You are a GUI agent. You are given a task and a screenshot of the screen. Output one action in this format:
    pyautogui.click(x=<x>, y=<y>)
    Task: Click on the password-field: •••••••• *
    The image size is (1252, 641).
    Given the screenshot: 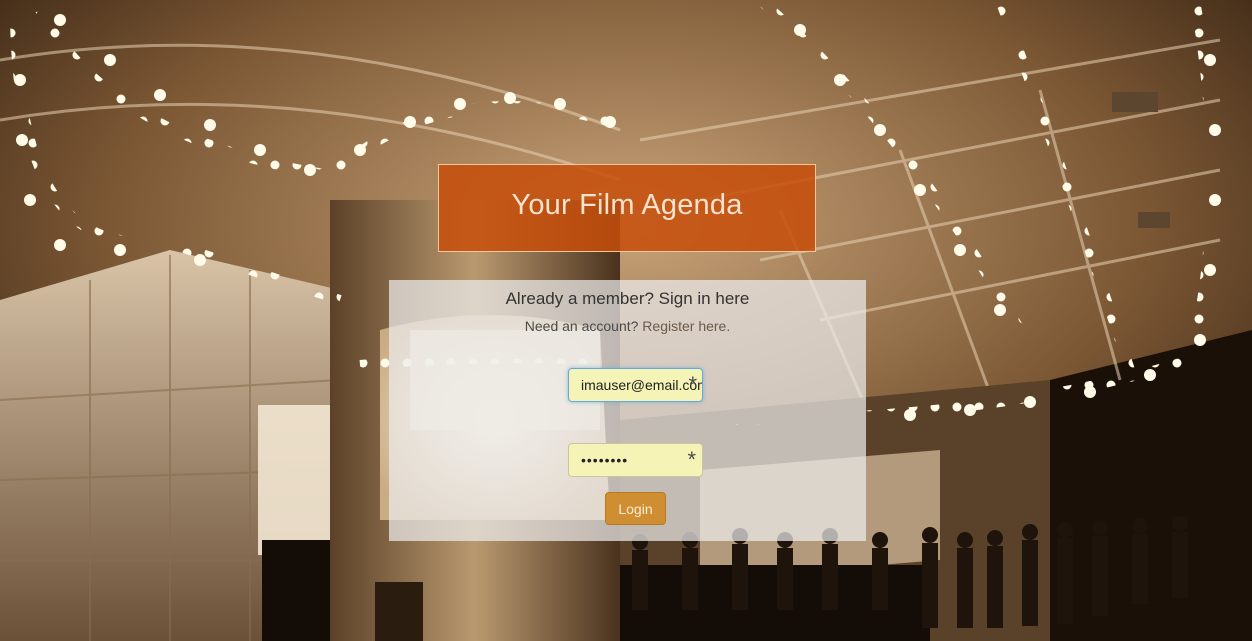 What is the action you would take?
    pyautogui.click(x=635, y=460)
    